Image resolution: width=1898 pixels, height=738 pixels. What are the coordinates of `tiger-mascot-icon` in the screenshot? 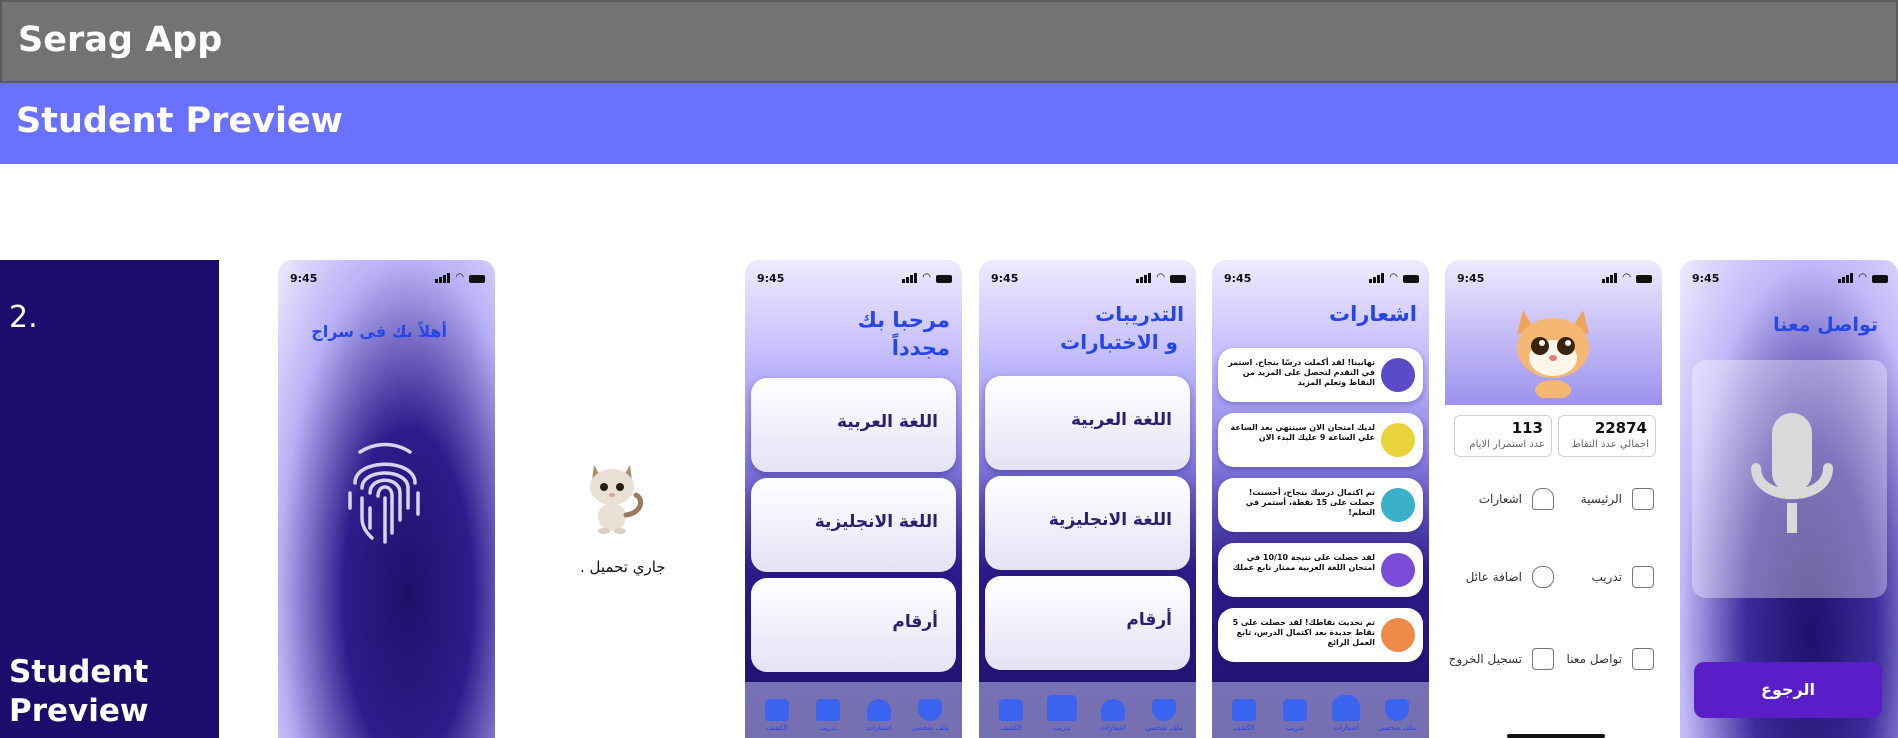 It's located at (1553, 354).